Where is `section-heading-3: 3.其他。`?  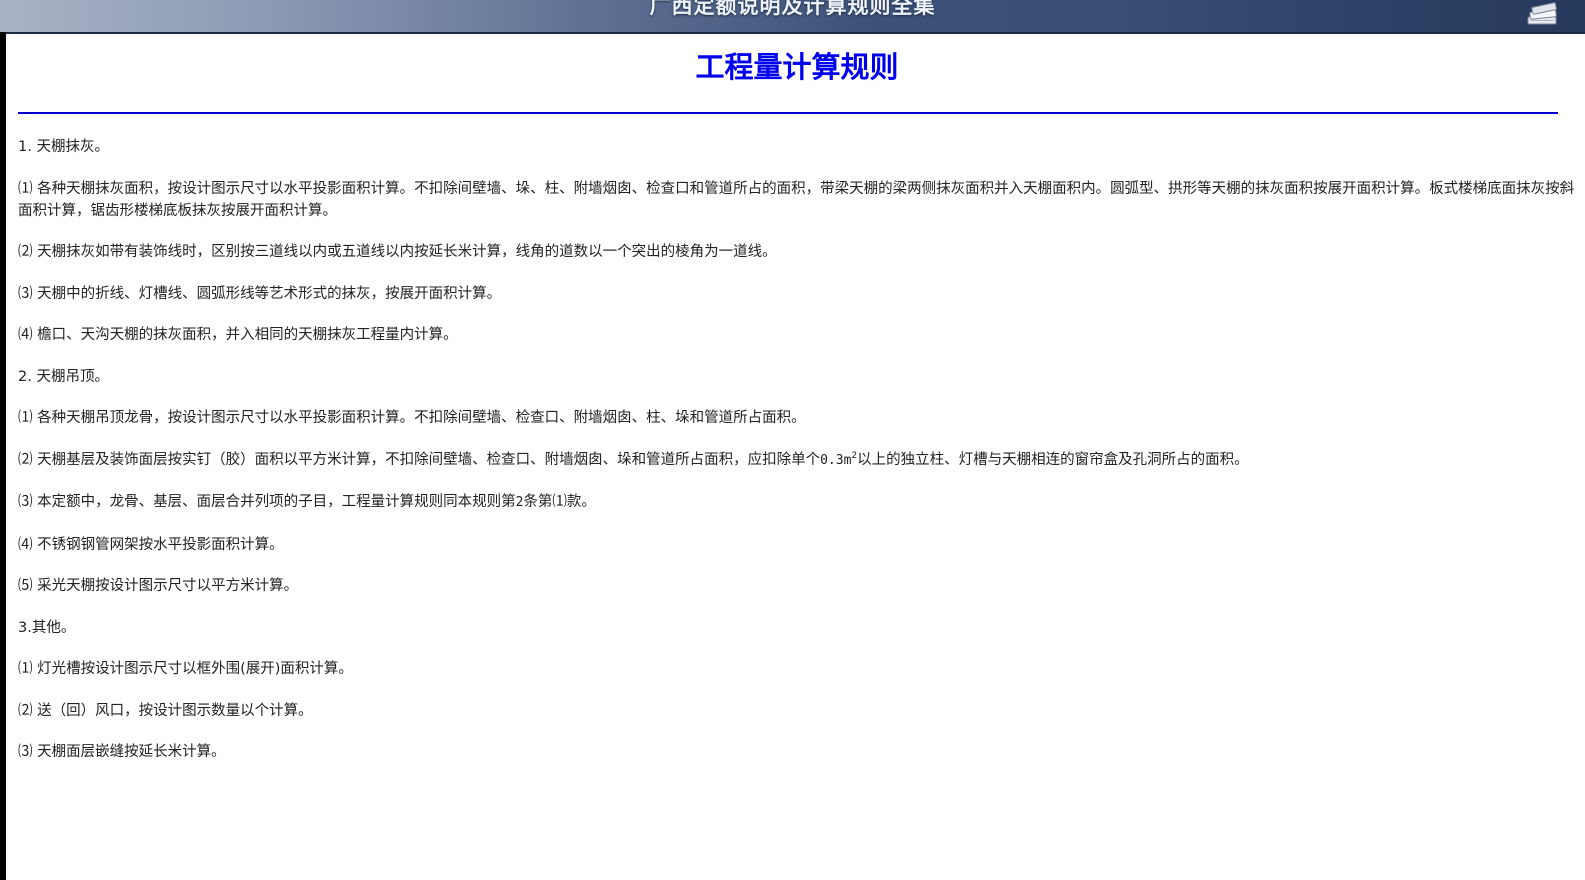
section-heading-3: 3.其他。 is located at coordinates (47, 627).